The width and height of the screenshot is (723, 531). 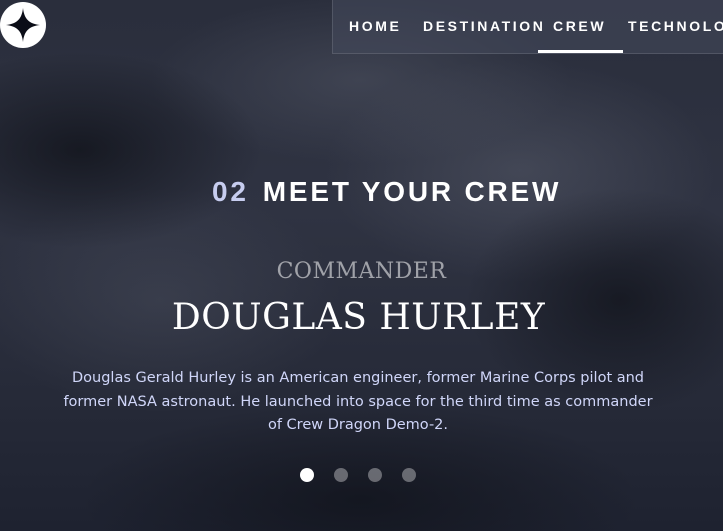 I want to click on page-heading: 02 MEET YOUR CREW, so click(x=386, y=192).